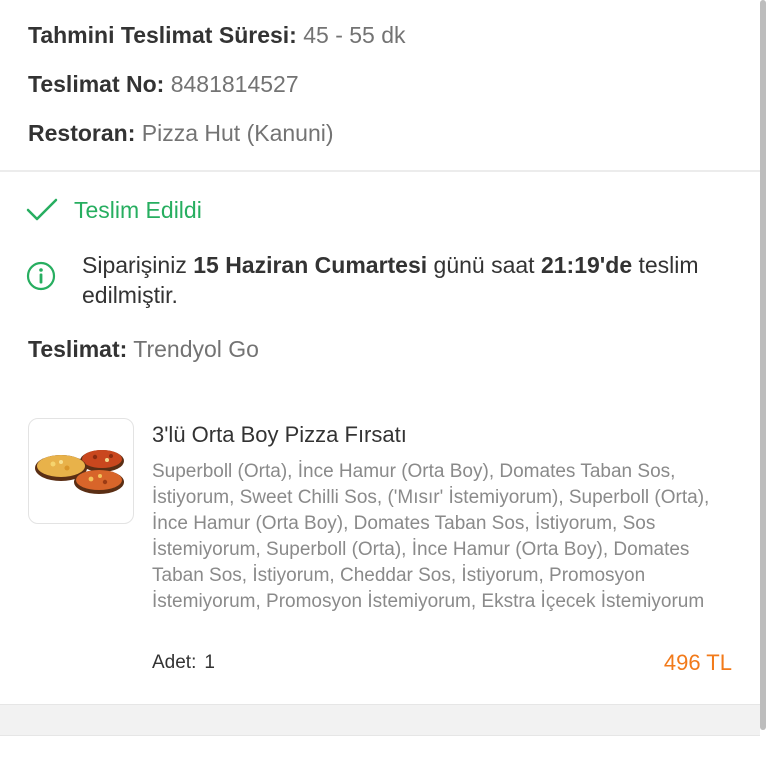  I want to click on quantity-row: Adet: 1, so click(183, 663).